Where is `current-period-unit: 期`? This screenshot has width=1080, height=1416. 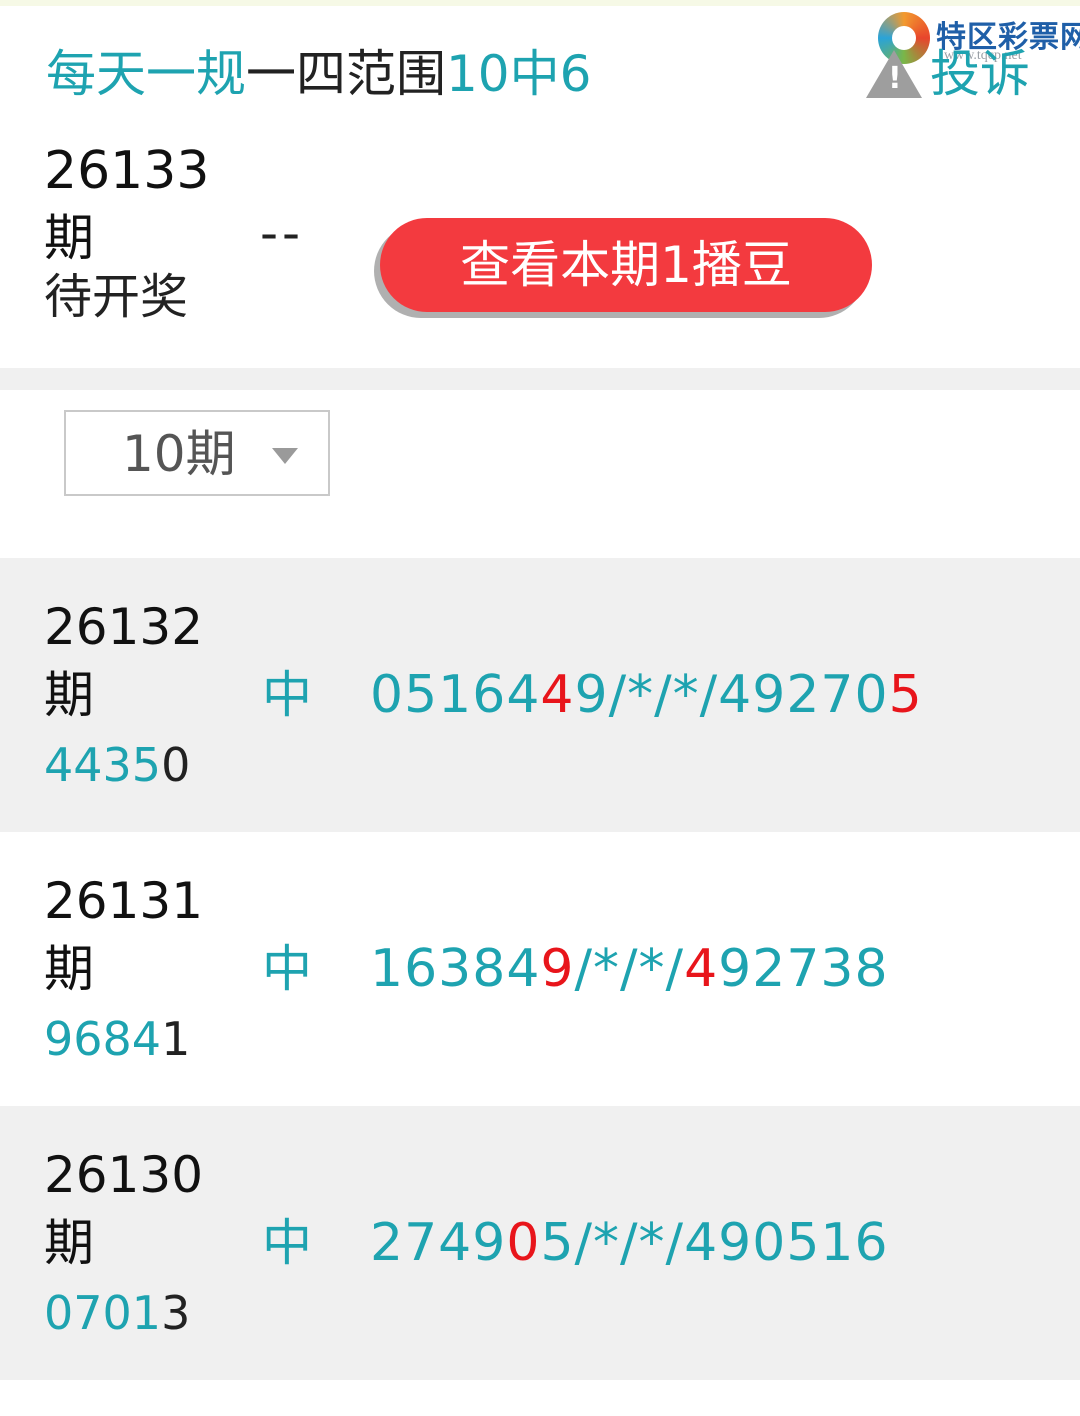 current-period-unit: 期 is located at coordinates (69, 238).